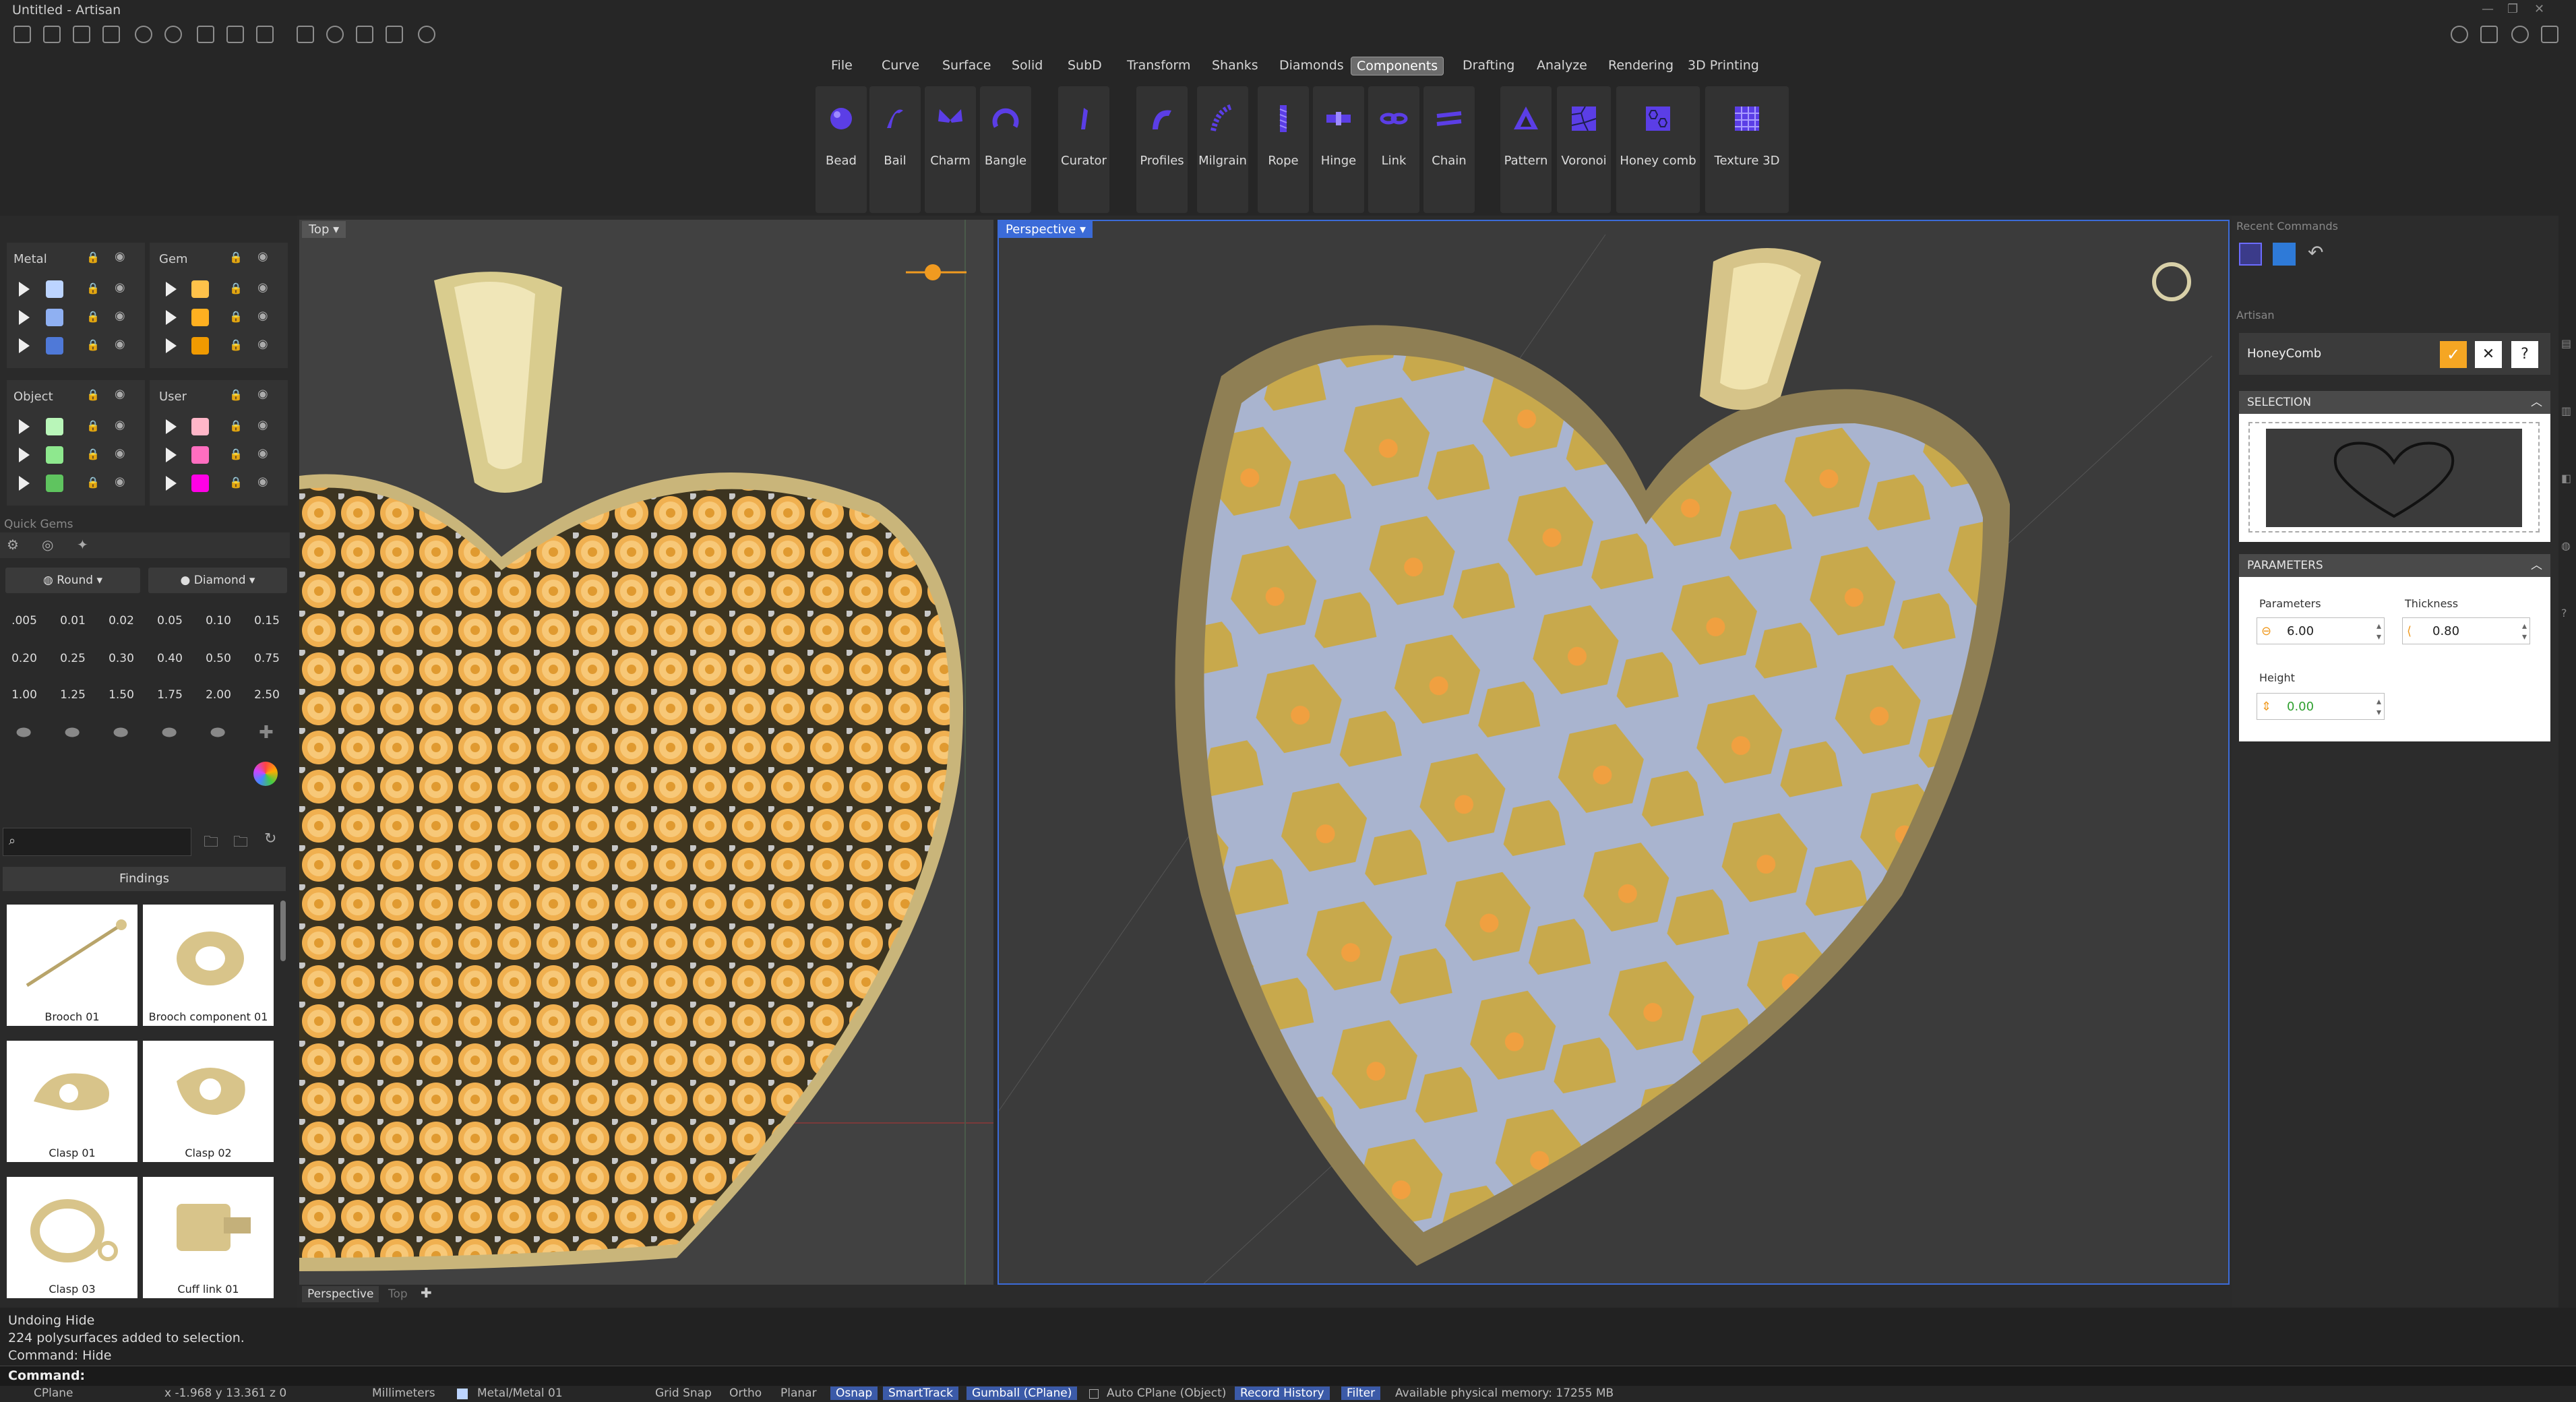 The height and width of the screenshot is (1402, 2576). What do you see at coordinates (24, 621) in the screenshot?
I see `gem-size-button: .005` at bounding box center [24, 621].